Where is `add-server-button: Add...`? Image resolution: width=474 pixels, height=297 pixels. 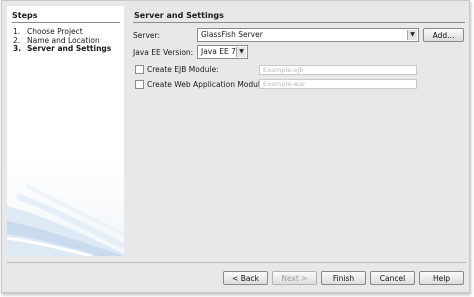 add-server-button: Add... is located at coordinates (443, 35).